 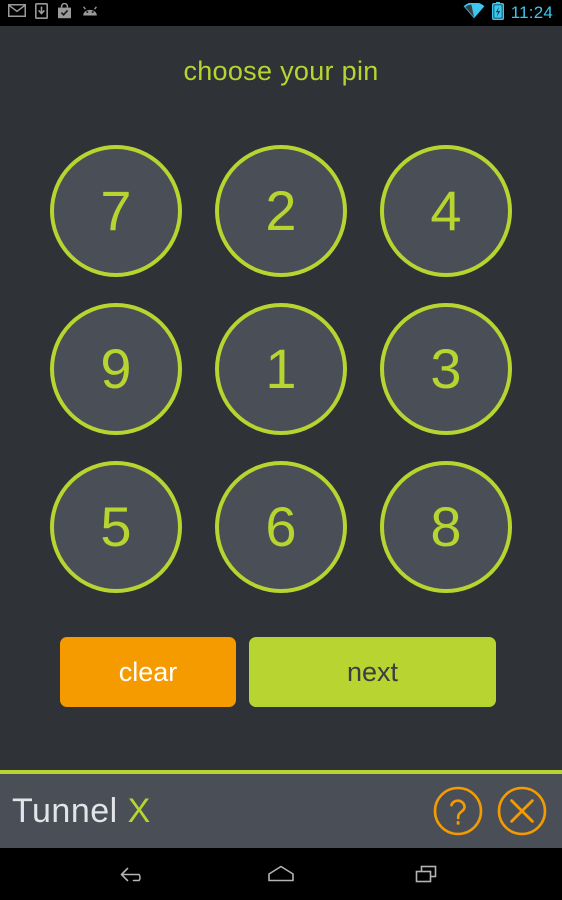 I want to click on status-bar: 11:24, so click(x=281, y=13).